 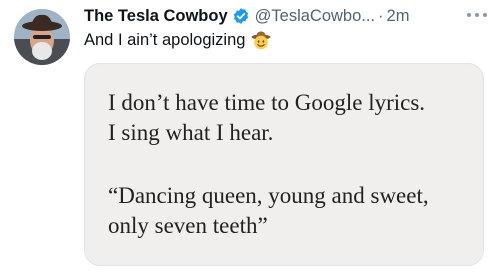 I want to click on media-line: I don’t have time to Google lyrics., so click(x=267, y=102).